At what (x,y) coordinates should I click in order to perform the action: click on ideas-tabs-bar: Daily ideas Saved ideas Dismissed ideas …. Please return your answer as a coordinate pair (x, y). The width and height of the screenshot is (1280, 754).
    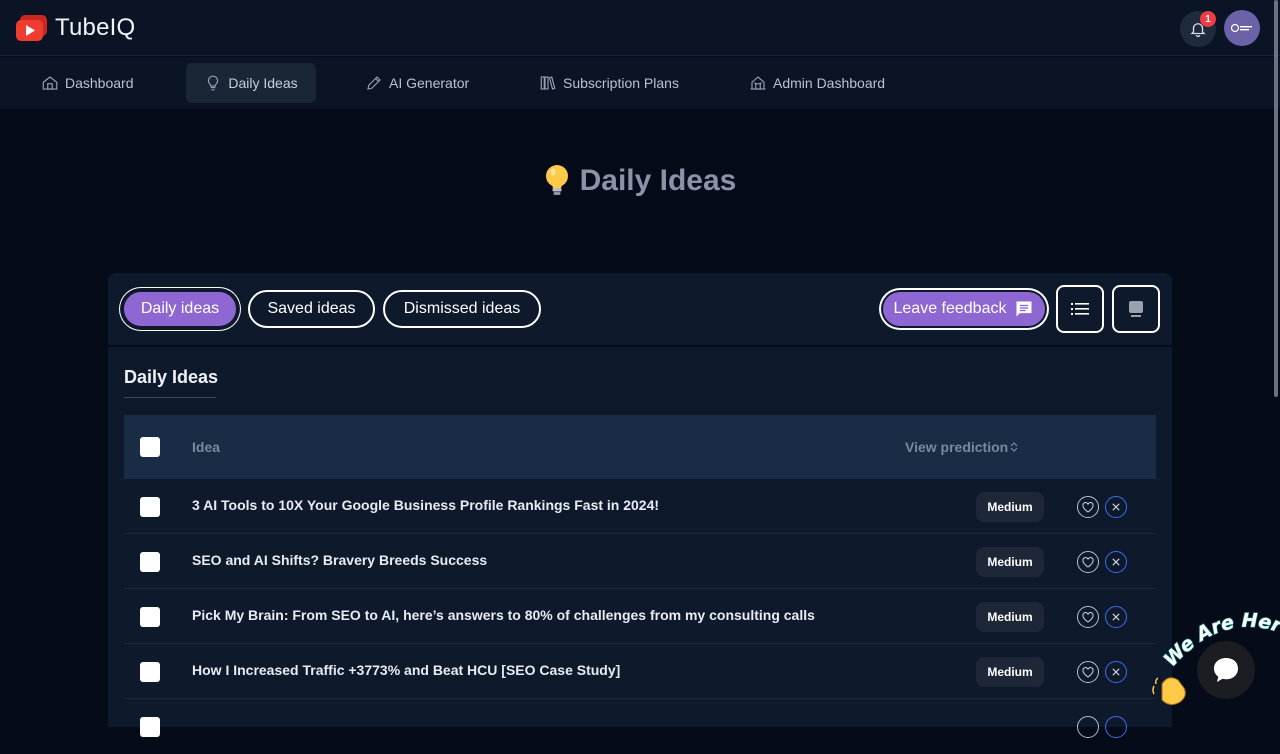
    Looking at the image, I should click on (640, 309).